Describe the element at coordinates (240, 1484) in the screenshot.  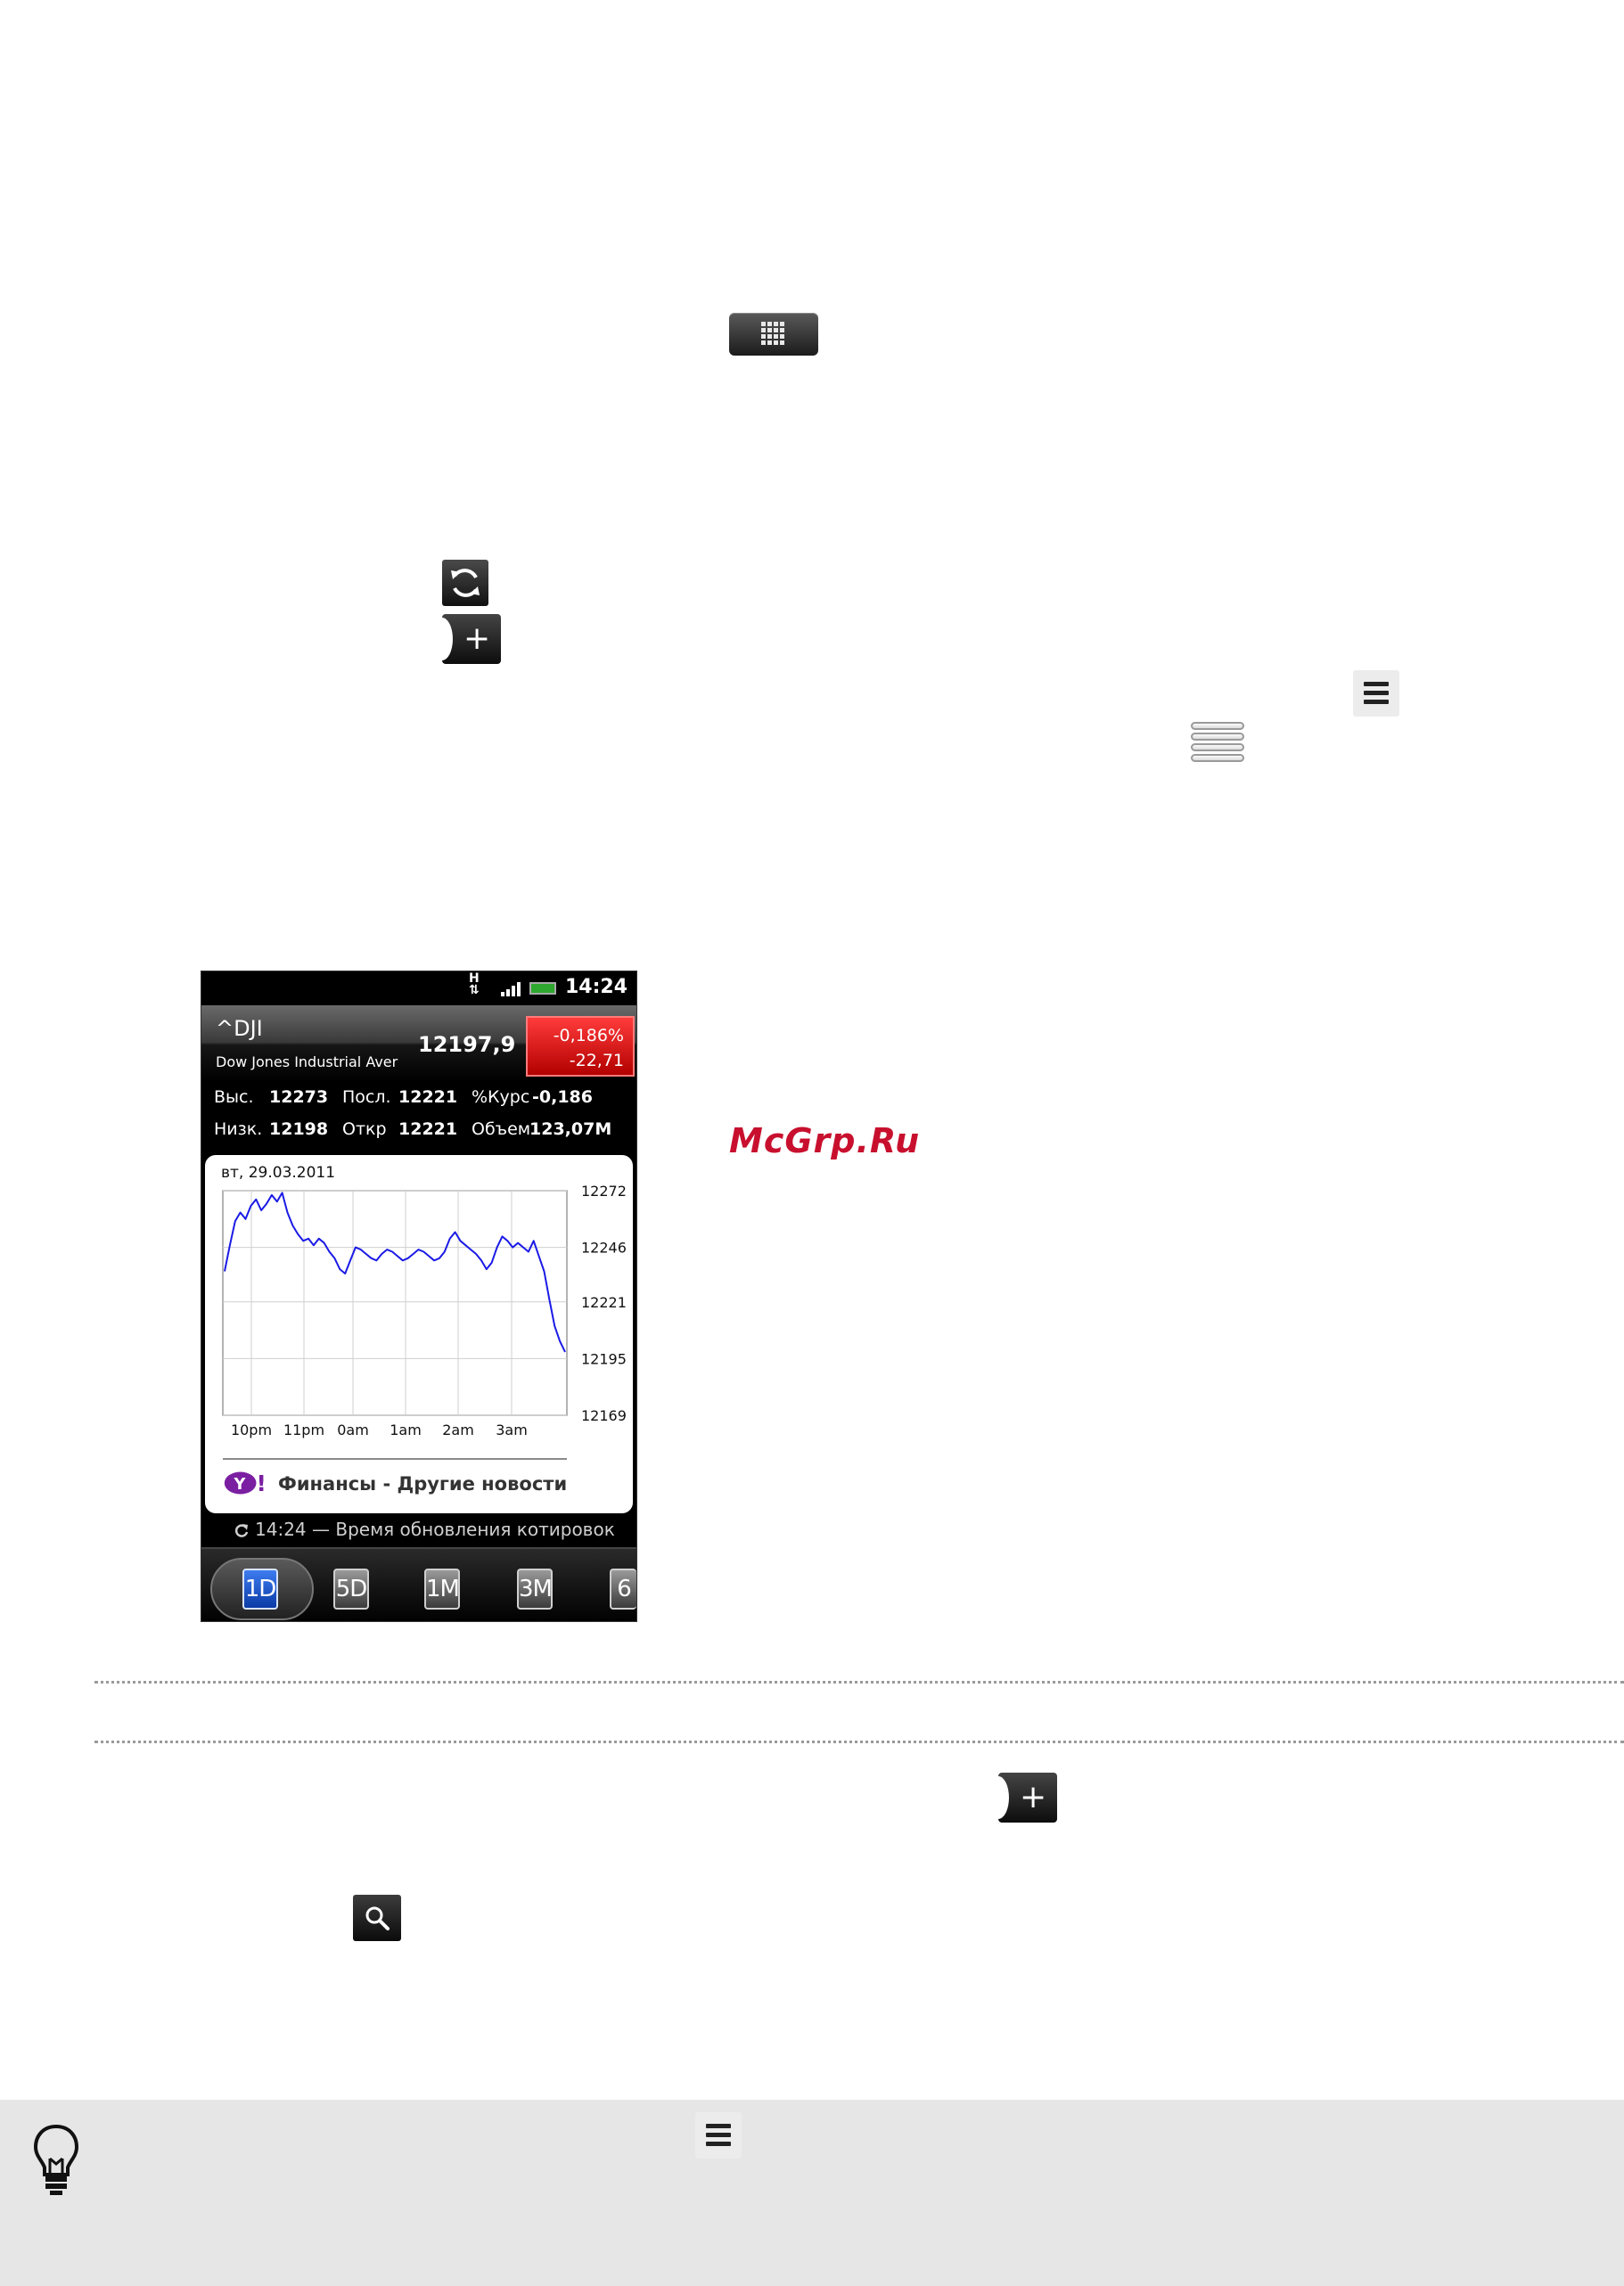
I see `svg-text: Y` at that location.